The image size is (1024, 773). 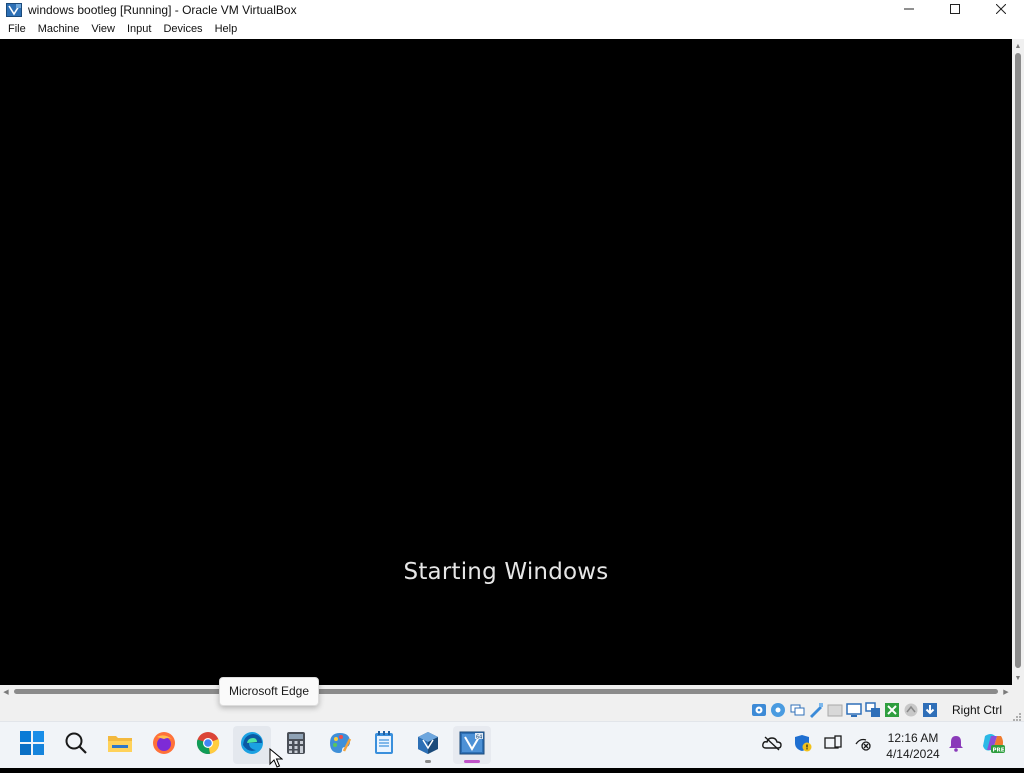 What do you see at coordinates (913, 738) in the screenshot?
I see `clock-time: 12:16 AM` at bounding box center [913, 738].